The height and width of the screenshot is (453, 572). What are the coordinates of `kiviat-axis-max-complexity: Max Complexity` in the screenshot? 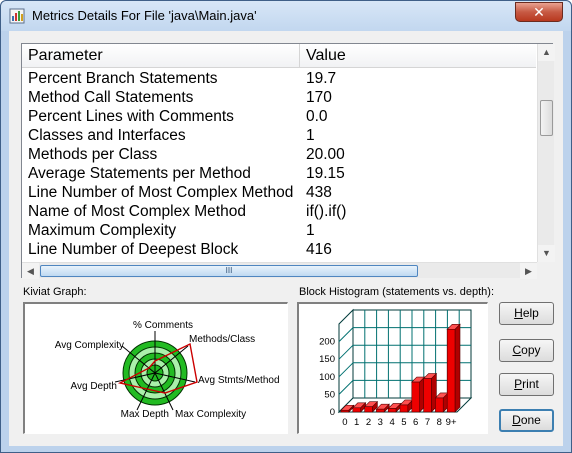 It's located at (210, 414).